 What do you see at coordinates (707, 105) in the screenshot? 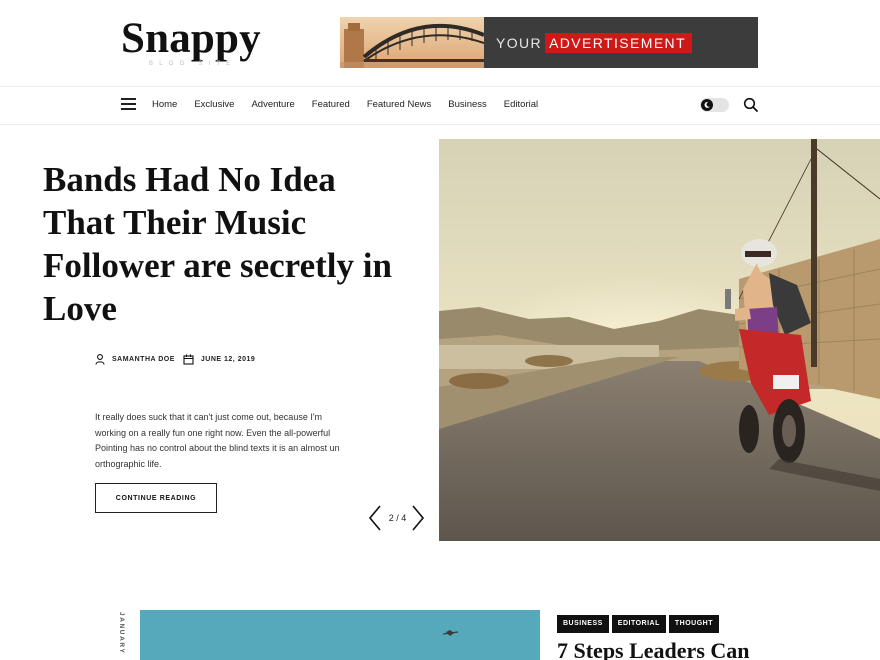
I see `moon-icon` at bounding box center [707, 105].